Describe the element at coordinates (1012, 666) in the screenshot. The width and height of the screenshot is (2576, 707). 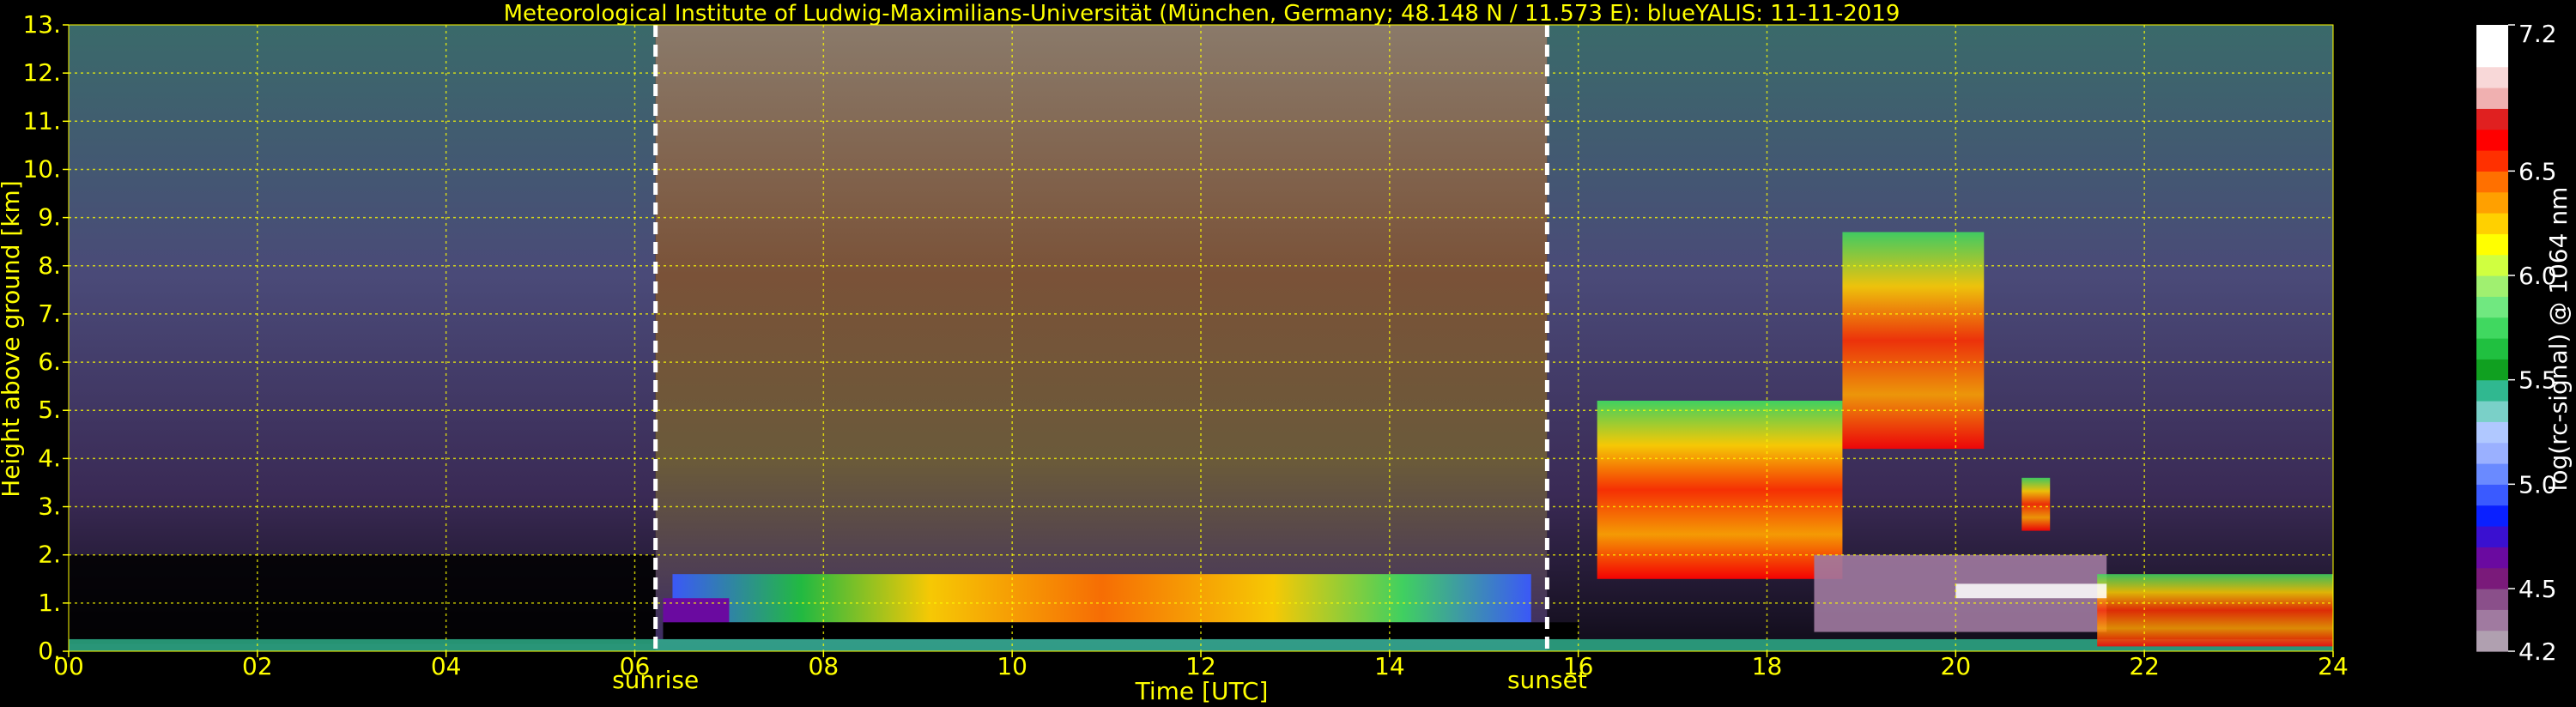
I see `x-tick-label: 10` at that location.